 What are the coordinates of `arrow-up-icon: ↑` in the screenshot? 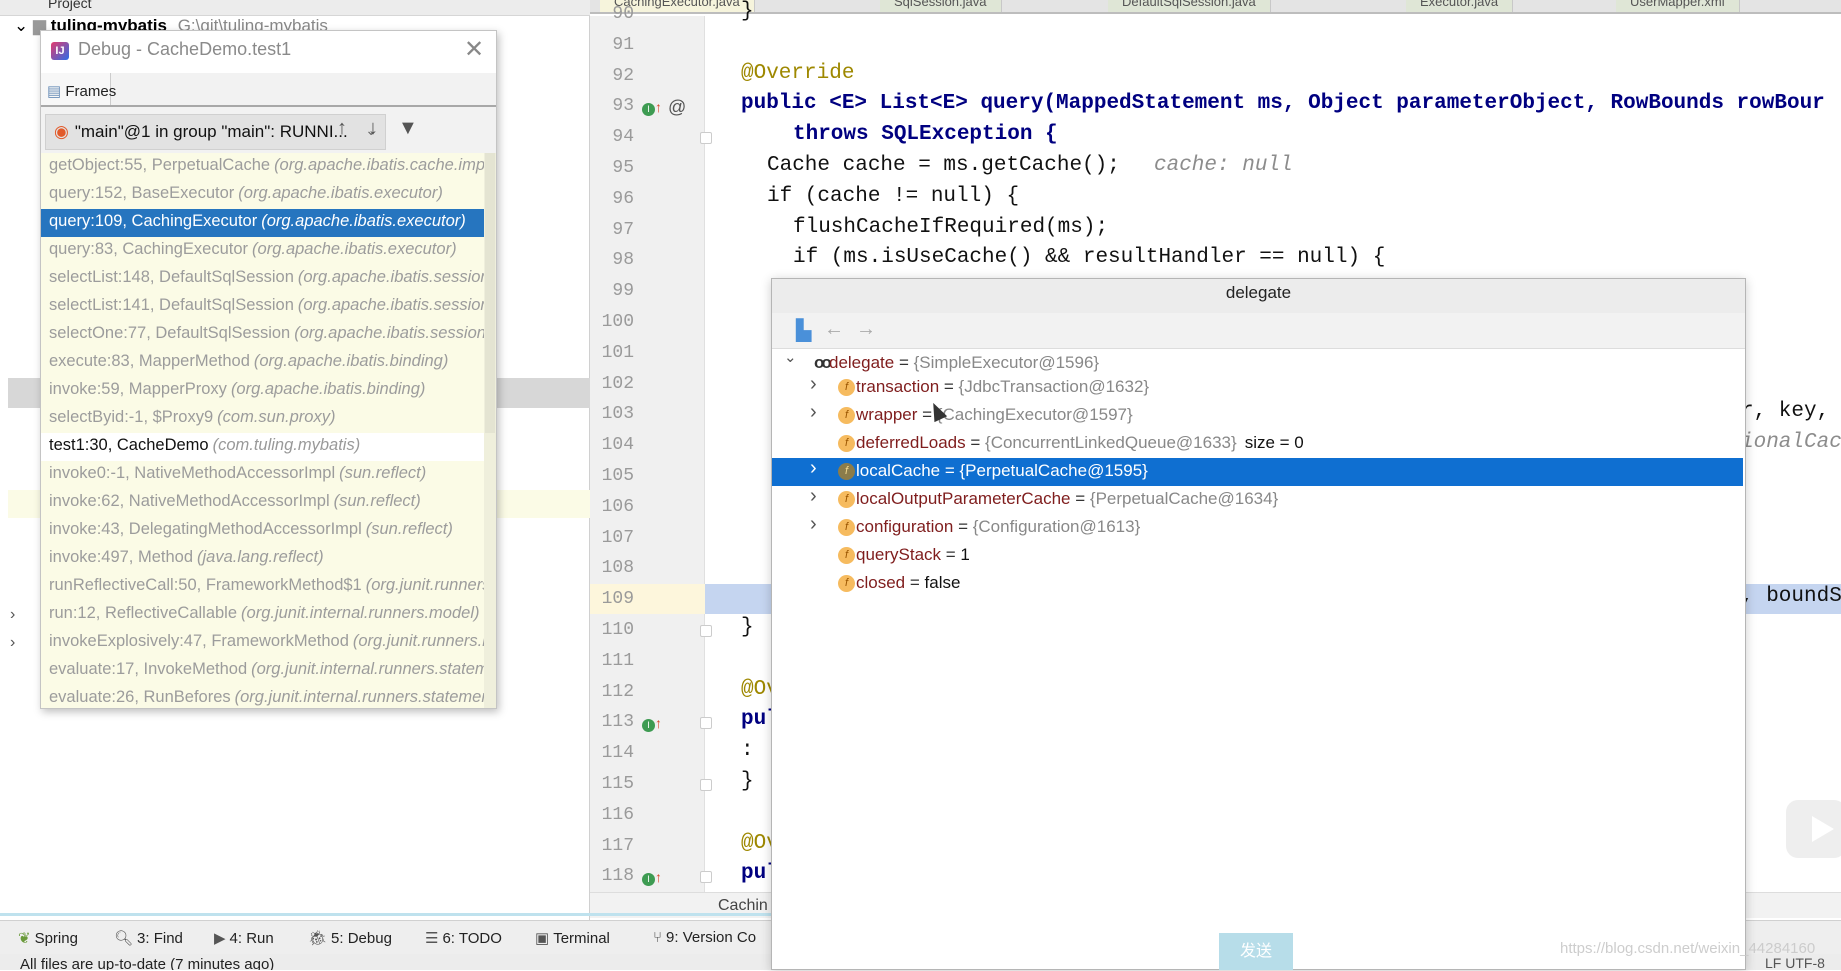 It's located at (342, 128).